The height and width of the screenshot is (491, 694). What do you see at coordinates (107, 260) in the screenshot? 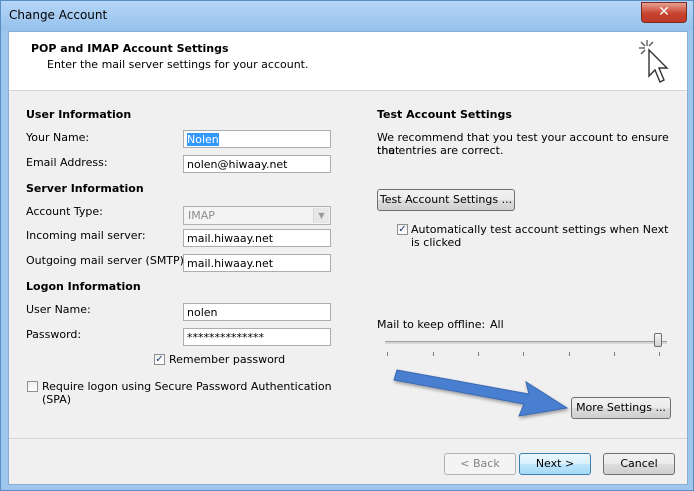
I see `outgoing-server-label: Outgoing mail server (SMTP):` at bounding box center [107, 260].